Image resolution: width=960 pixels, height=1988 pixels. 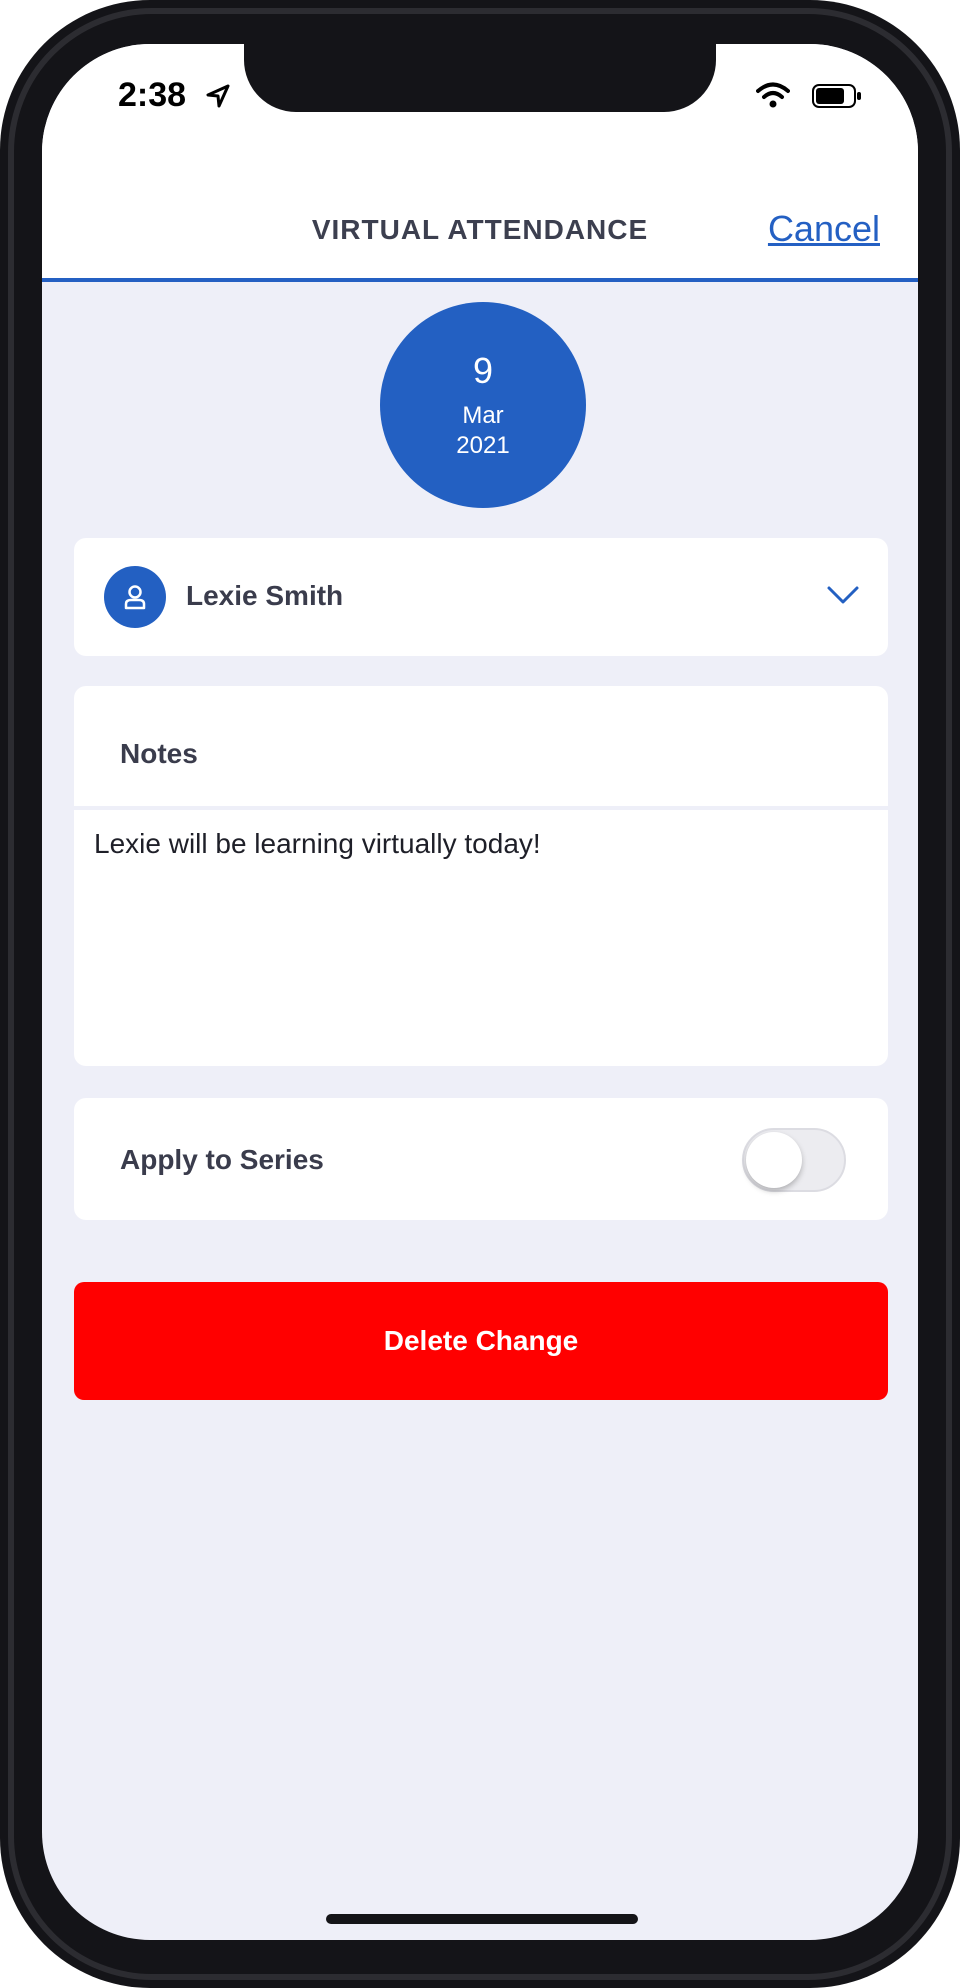 I want to click on notch, so click(x=480, y=78).